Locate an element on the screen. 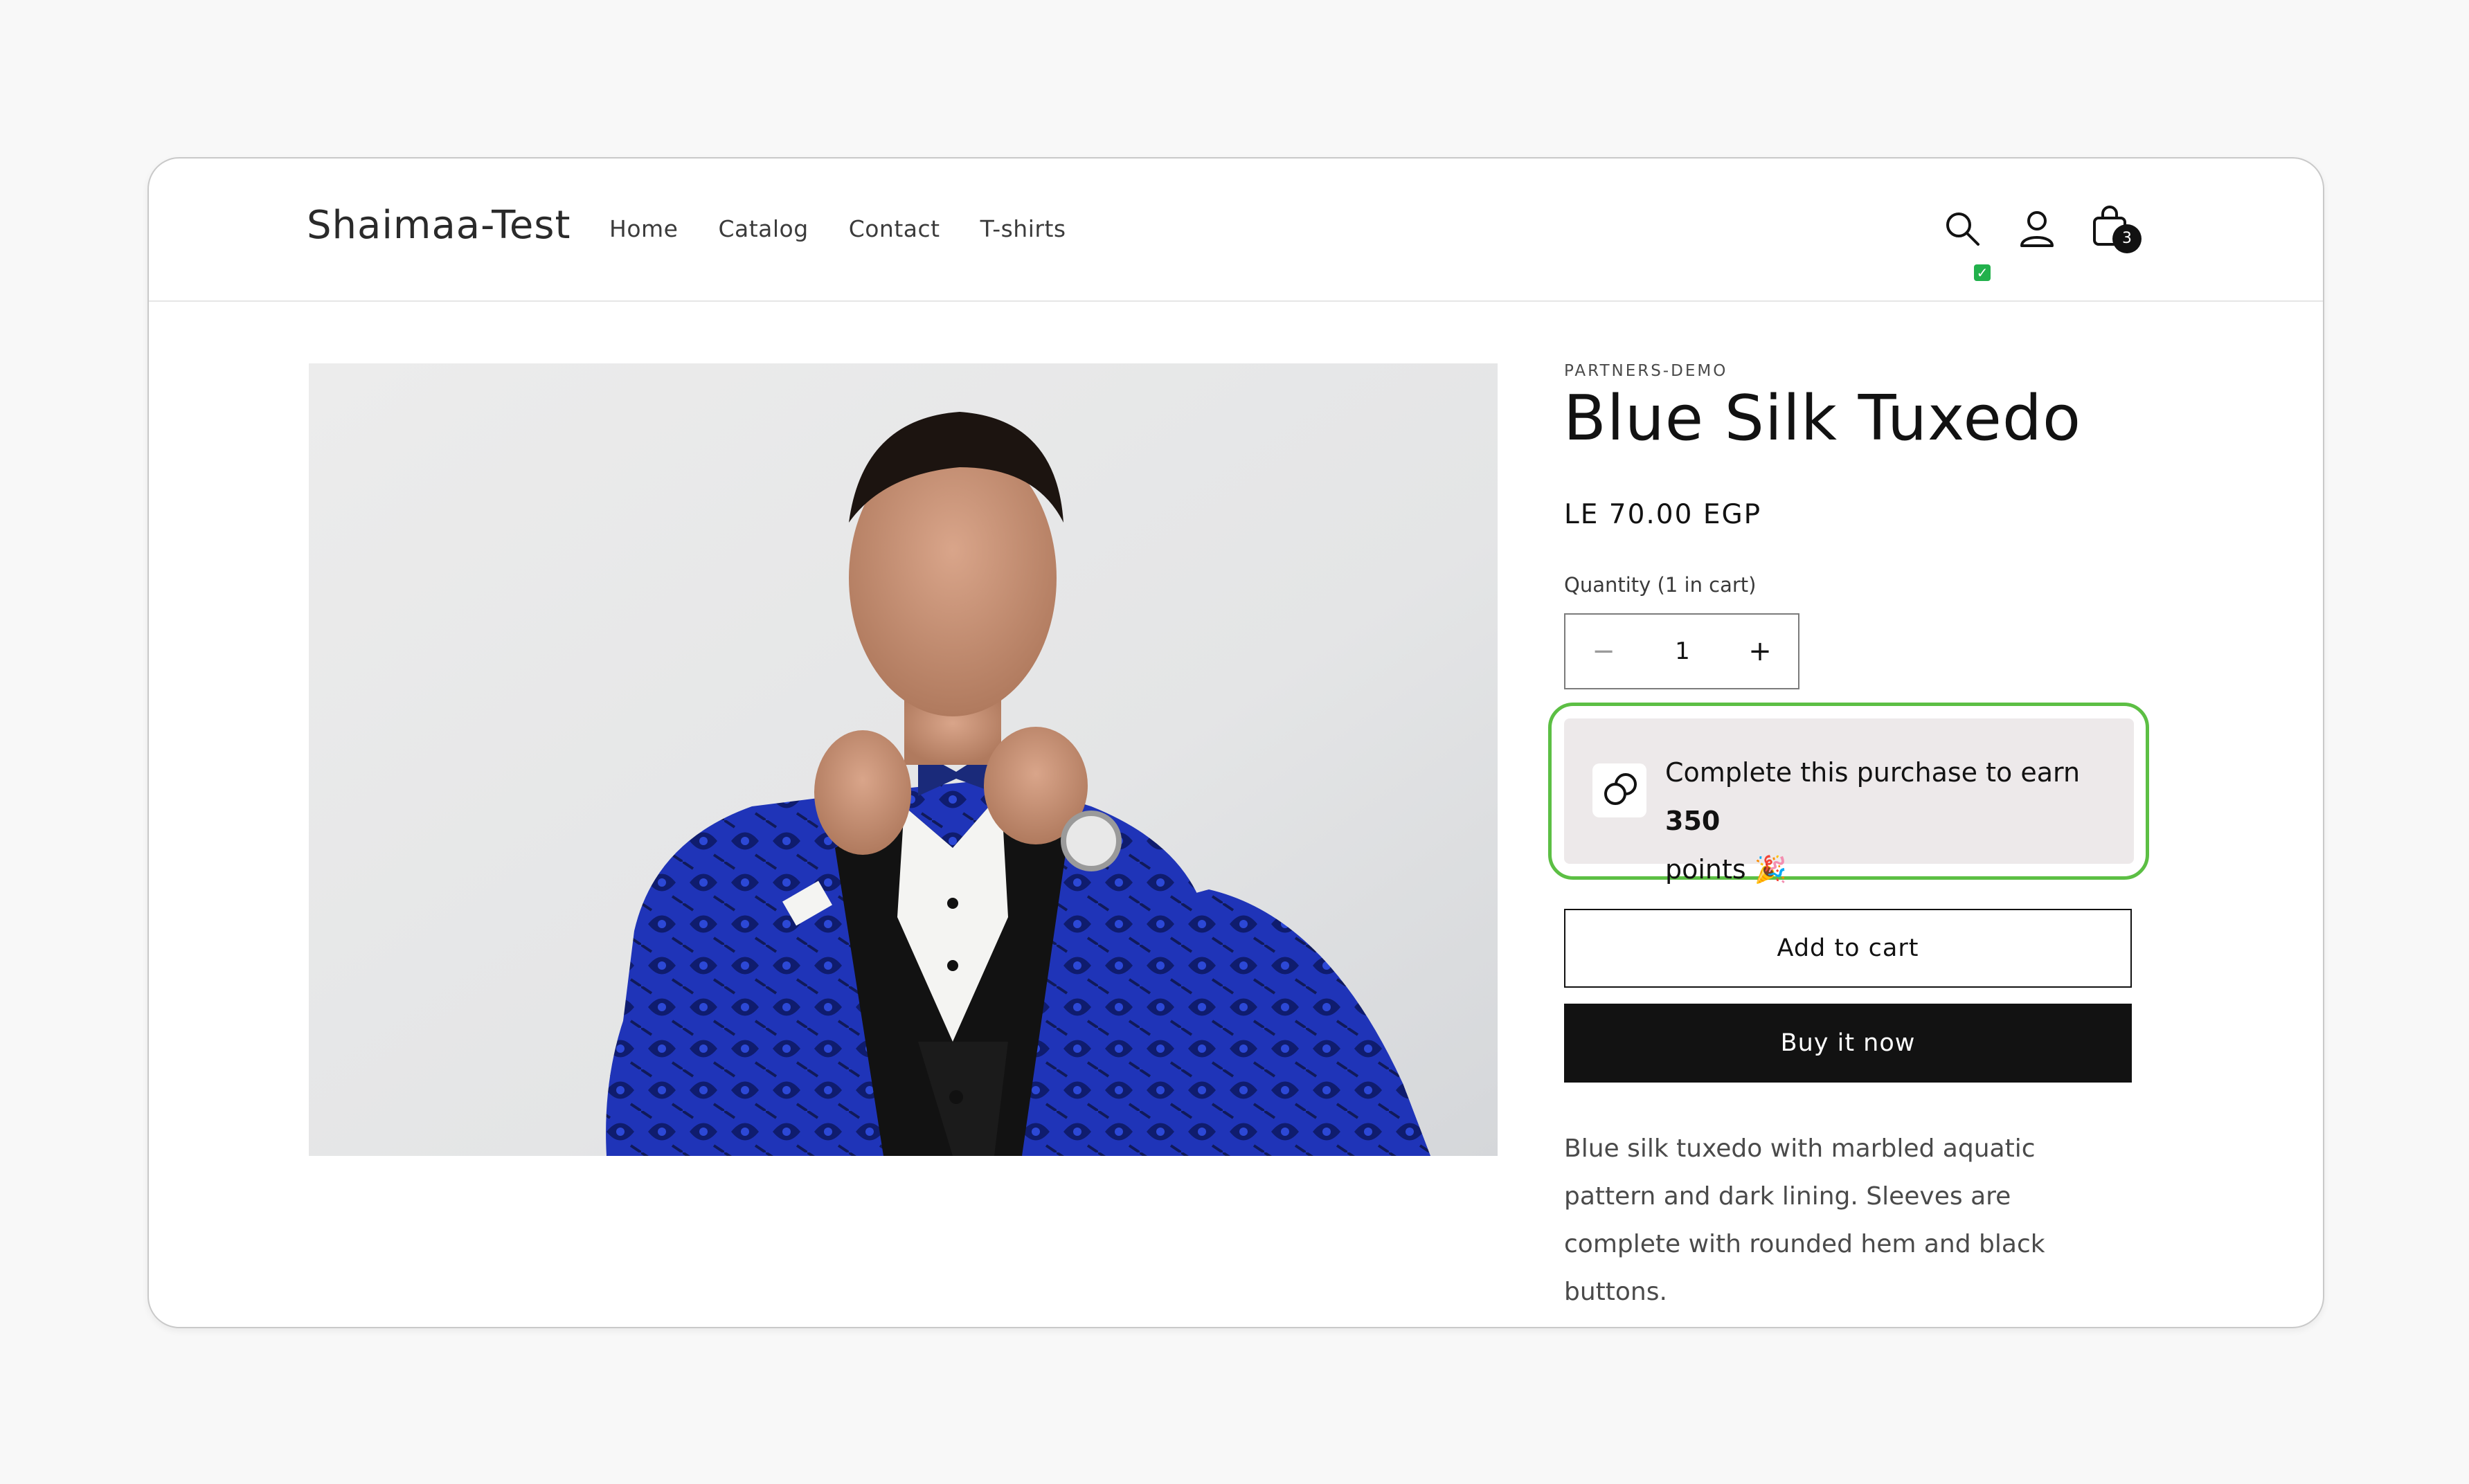 The width and height of the screenshot is (2469, 1484). quantity-stepper: − 1 + is located at coordinates (1682, 651).